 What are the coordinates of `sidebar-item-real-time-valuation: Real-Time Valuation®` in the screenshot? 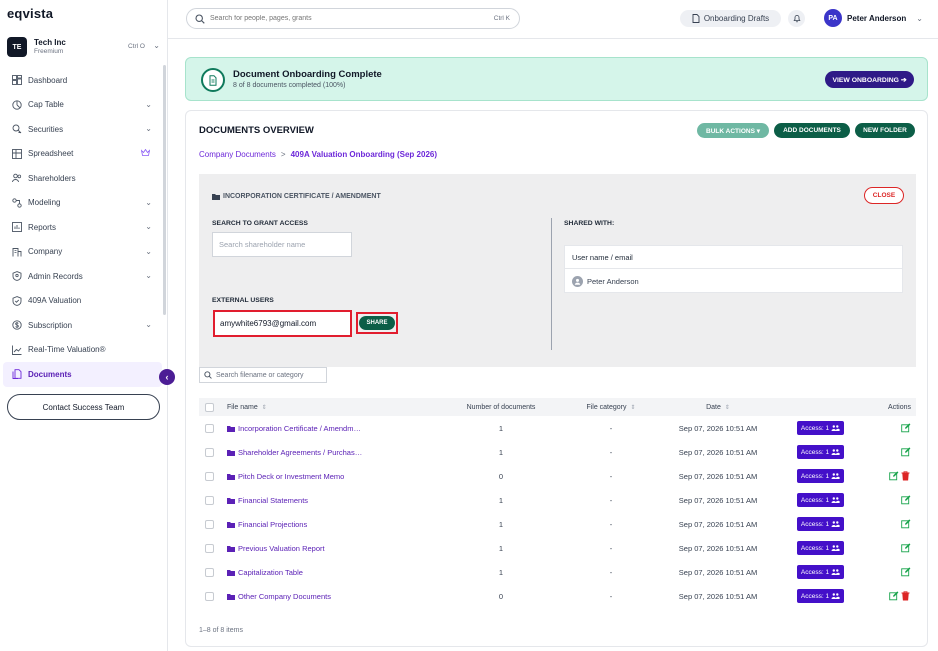 It's located at (81, 350).